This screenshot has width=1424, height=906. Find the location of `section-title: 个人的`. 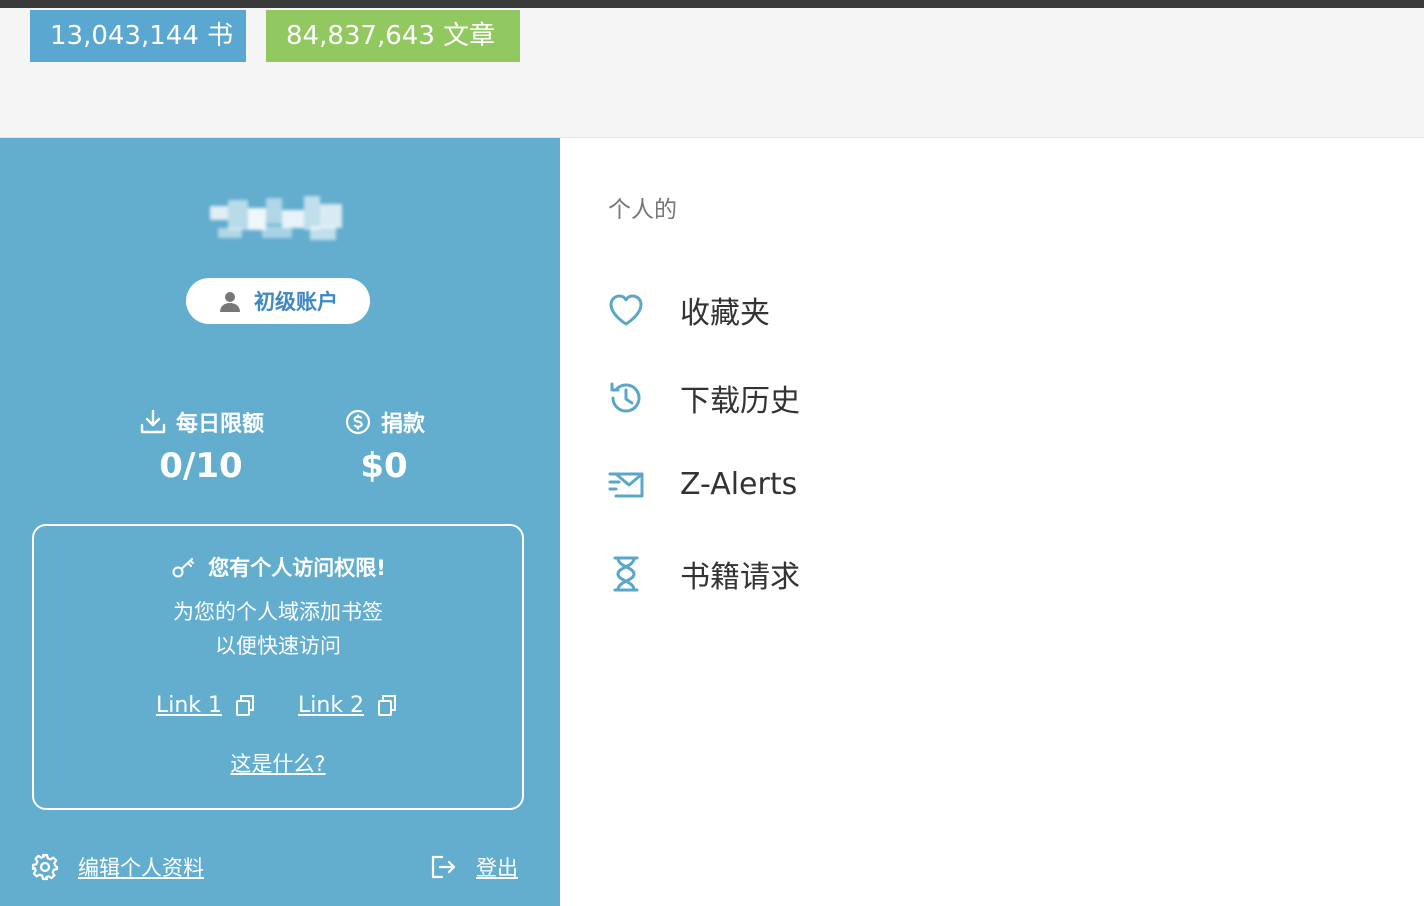

section-title: 个人的 is located at coordinates (642, 210).